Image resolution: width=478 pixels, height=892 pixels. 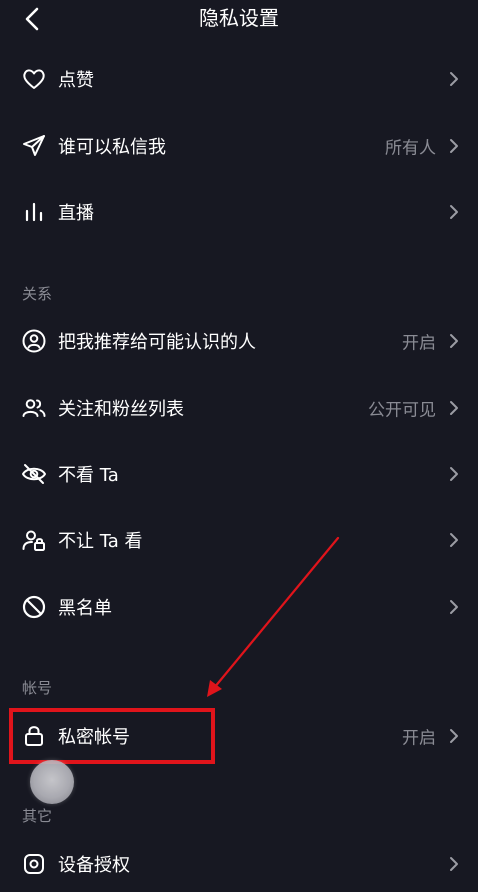 I want to click on row-label: 不看 Ta, so click(x=88, y=475).